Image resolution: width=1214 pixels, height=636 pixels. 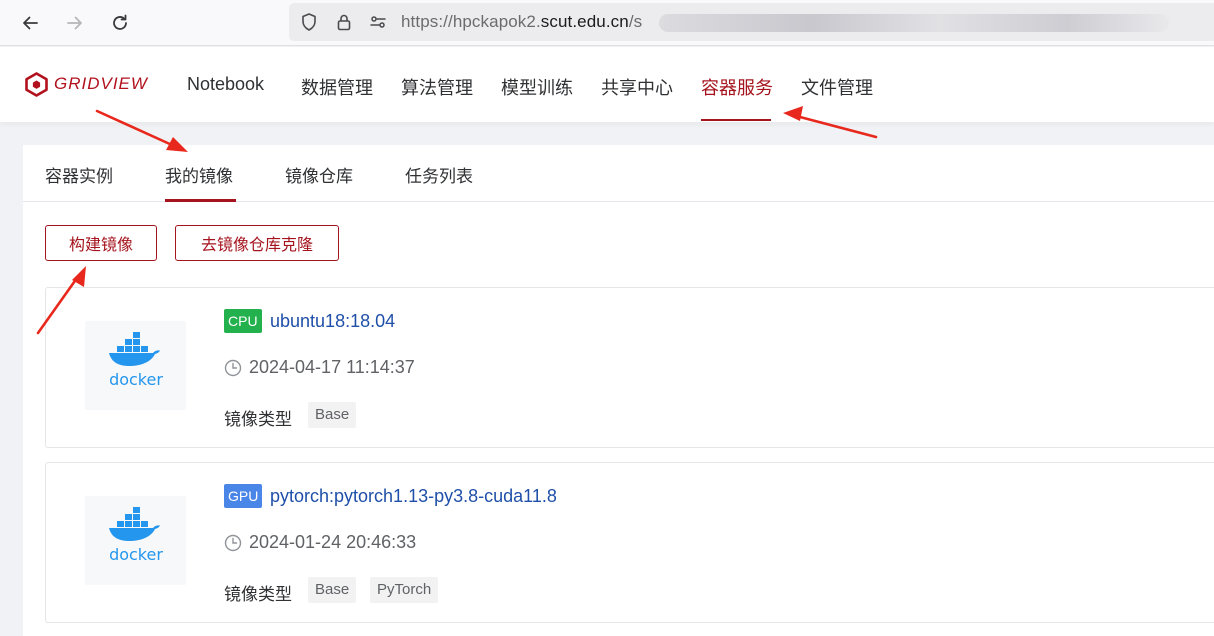 I want to click on gridview-logo-icon, so click(x=36, y=84).